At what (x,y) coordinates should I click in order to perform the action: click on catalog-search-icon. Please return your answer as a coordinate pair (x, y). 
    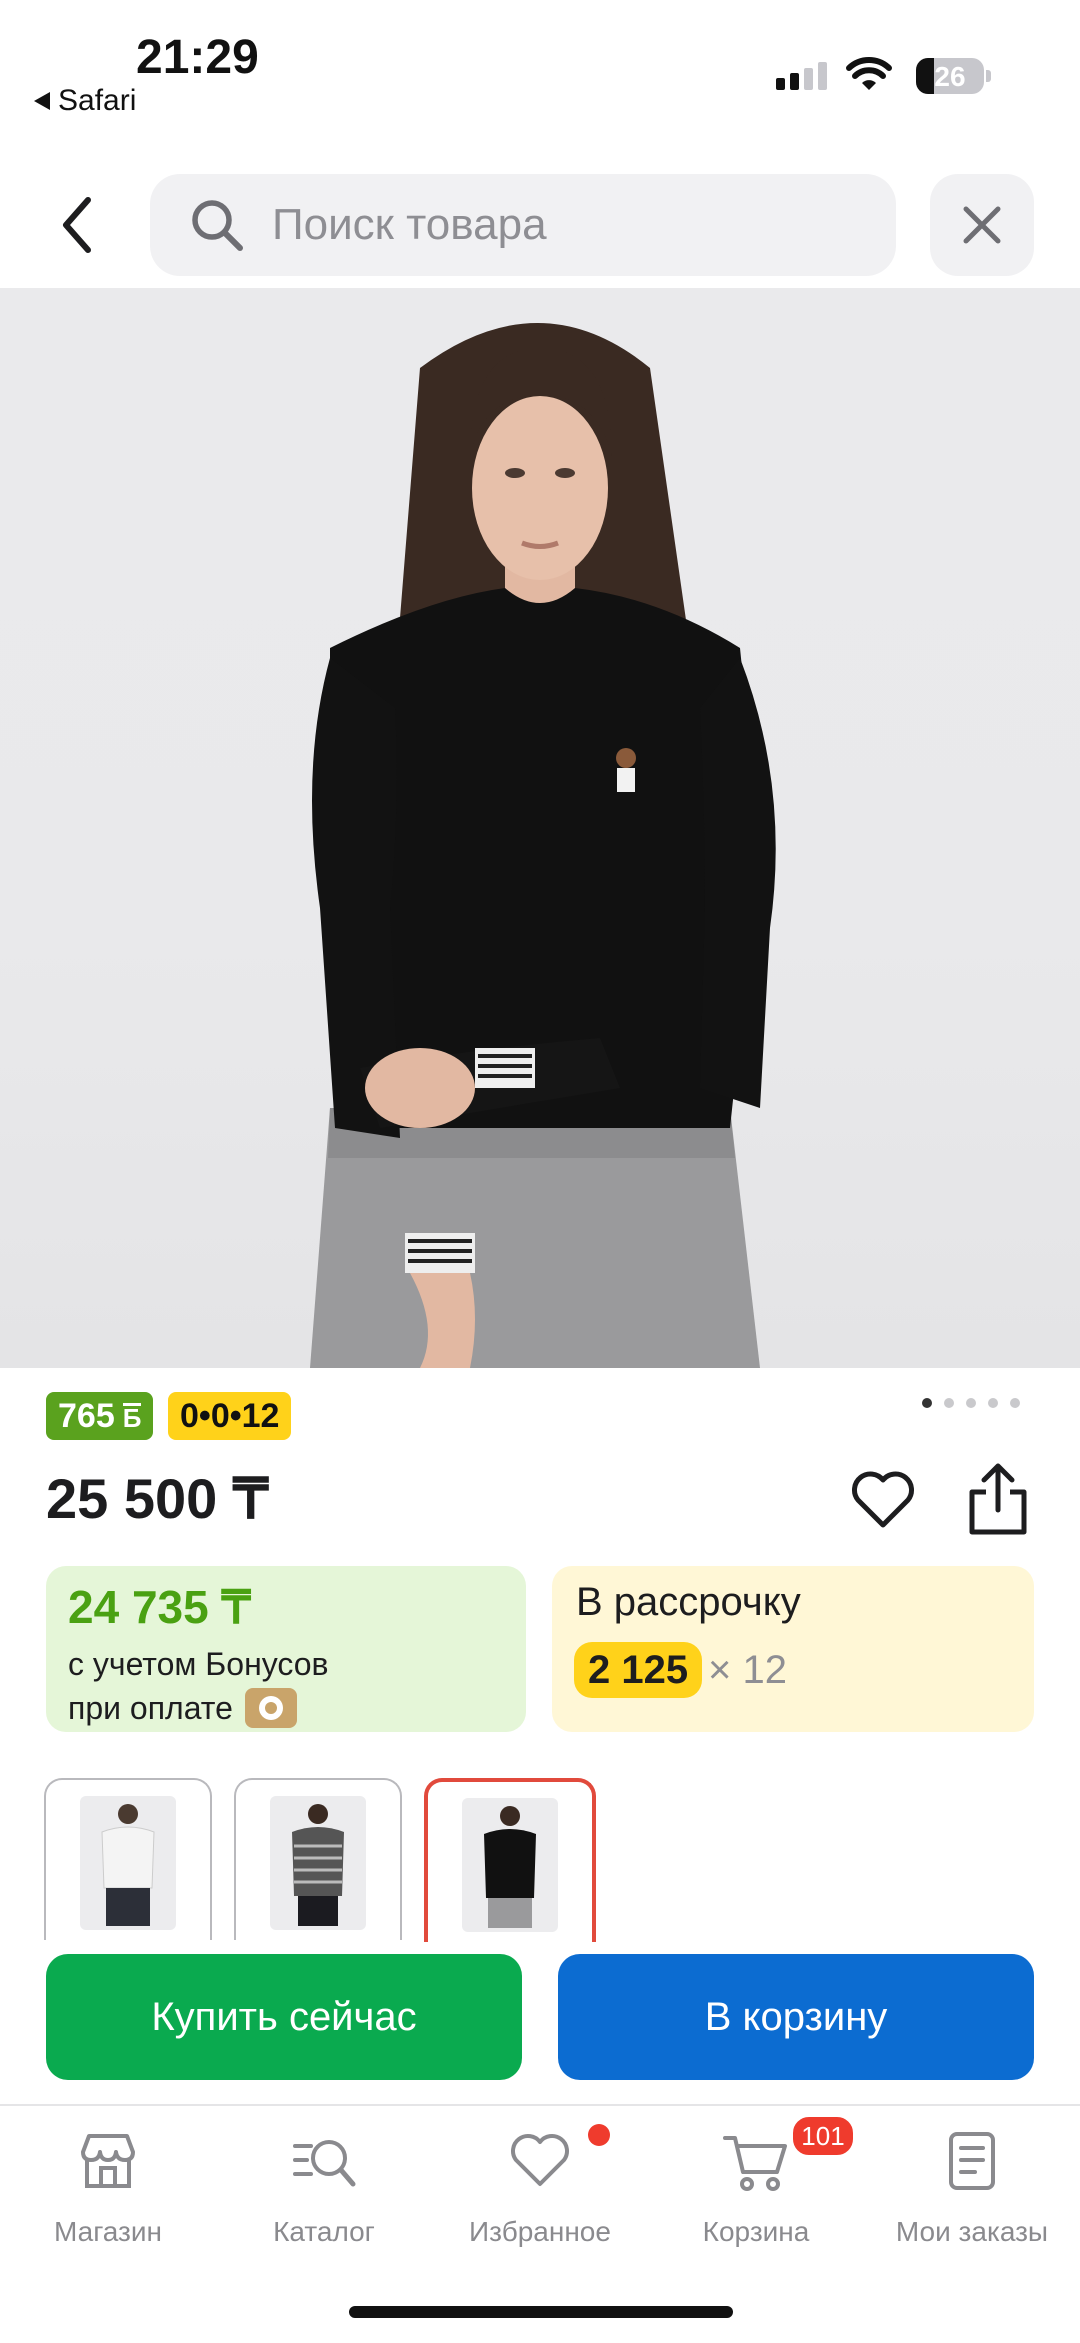
    Looking at the image, I should click on (324, 2163).